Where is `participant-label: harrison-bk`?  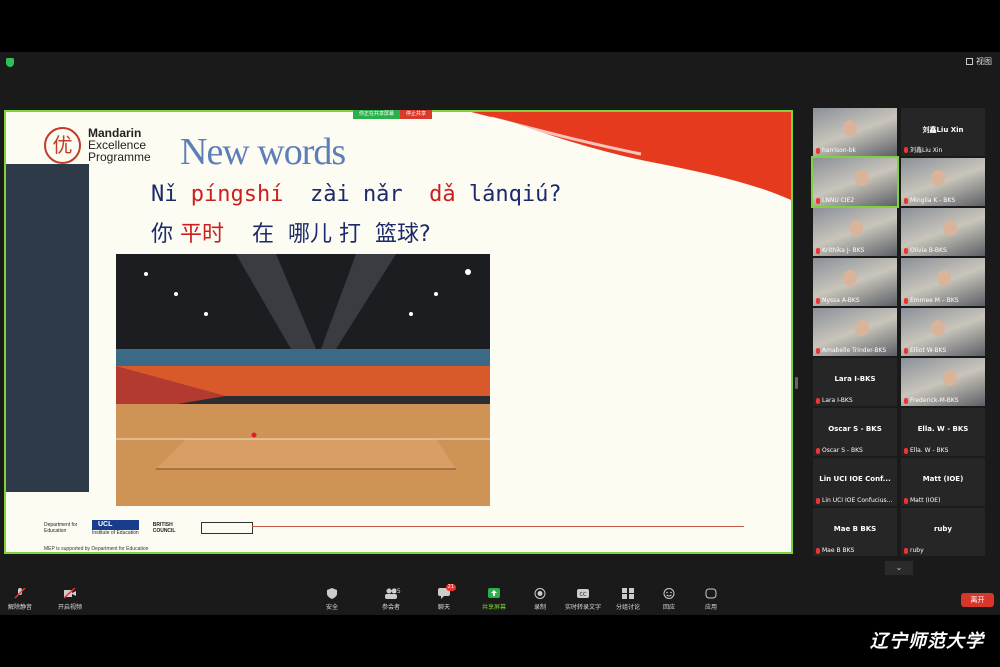
participant-label: harrison-bk is located at coordinates (836, 150).